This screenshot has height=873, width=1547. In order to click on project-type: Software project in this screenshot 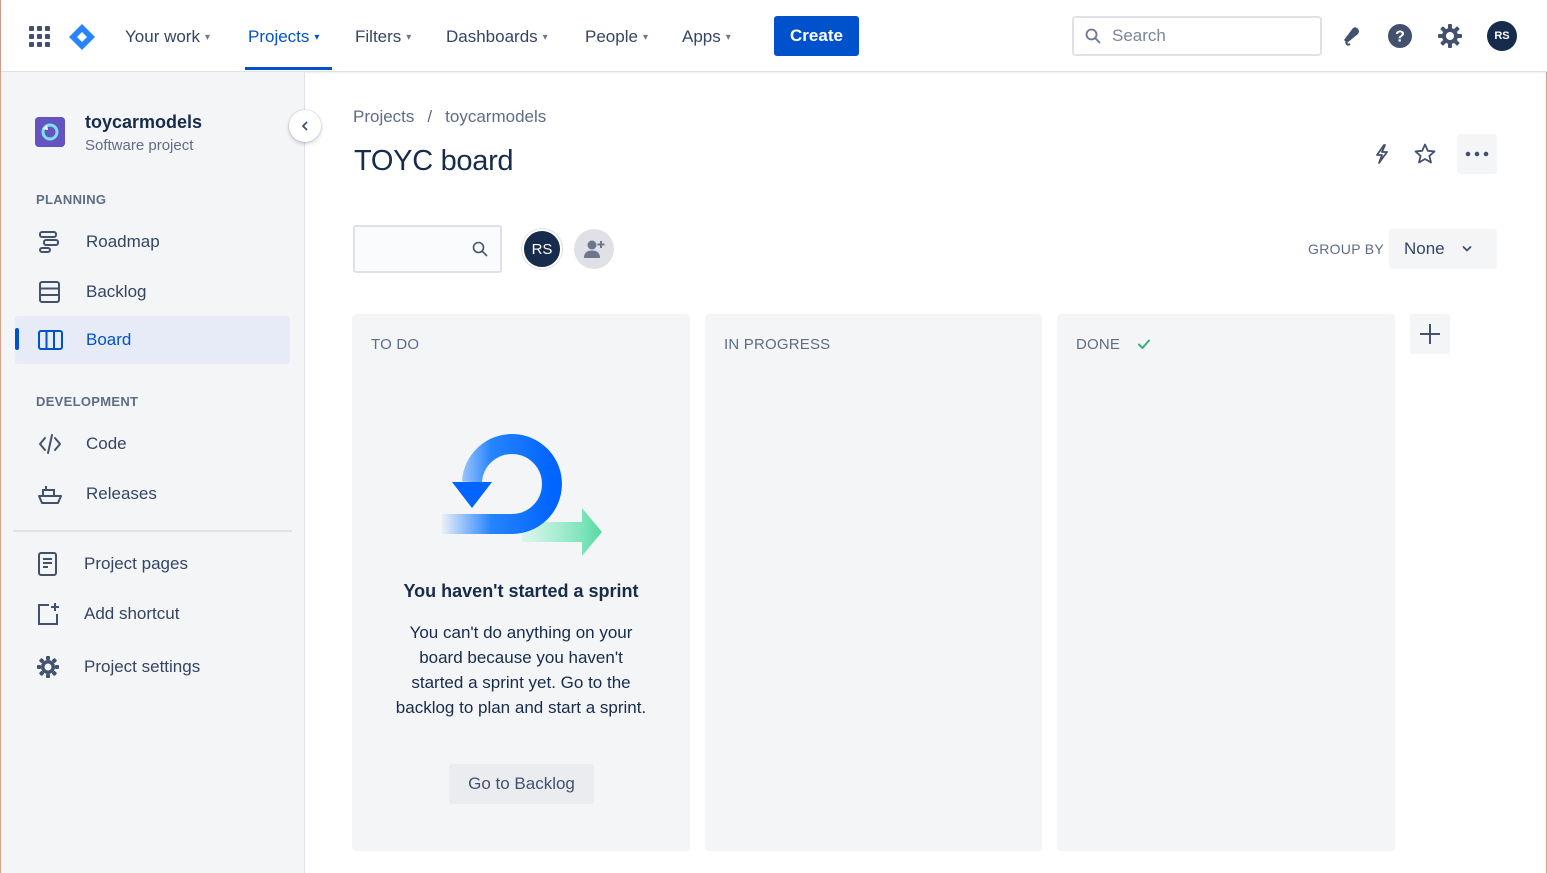, I will do `click(139, 145)`.